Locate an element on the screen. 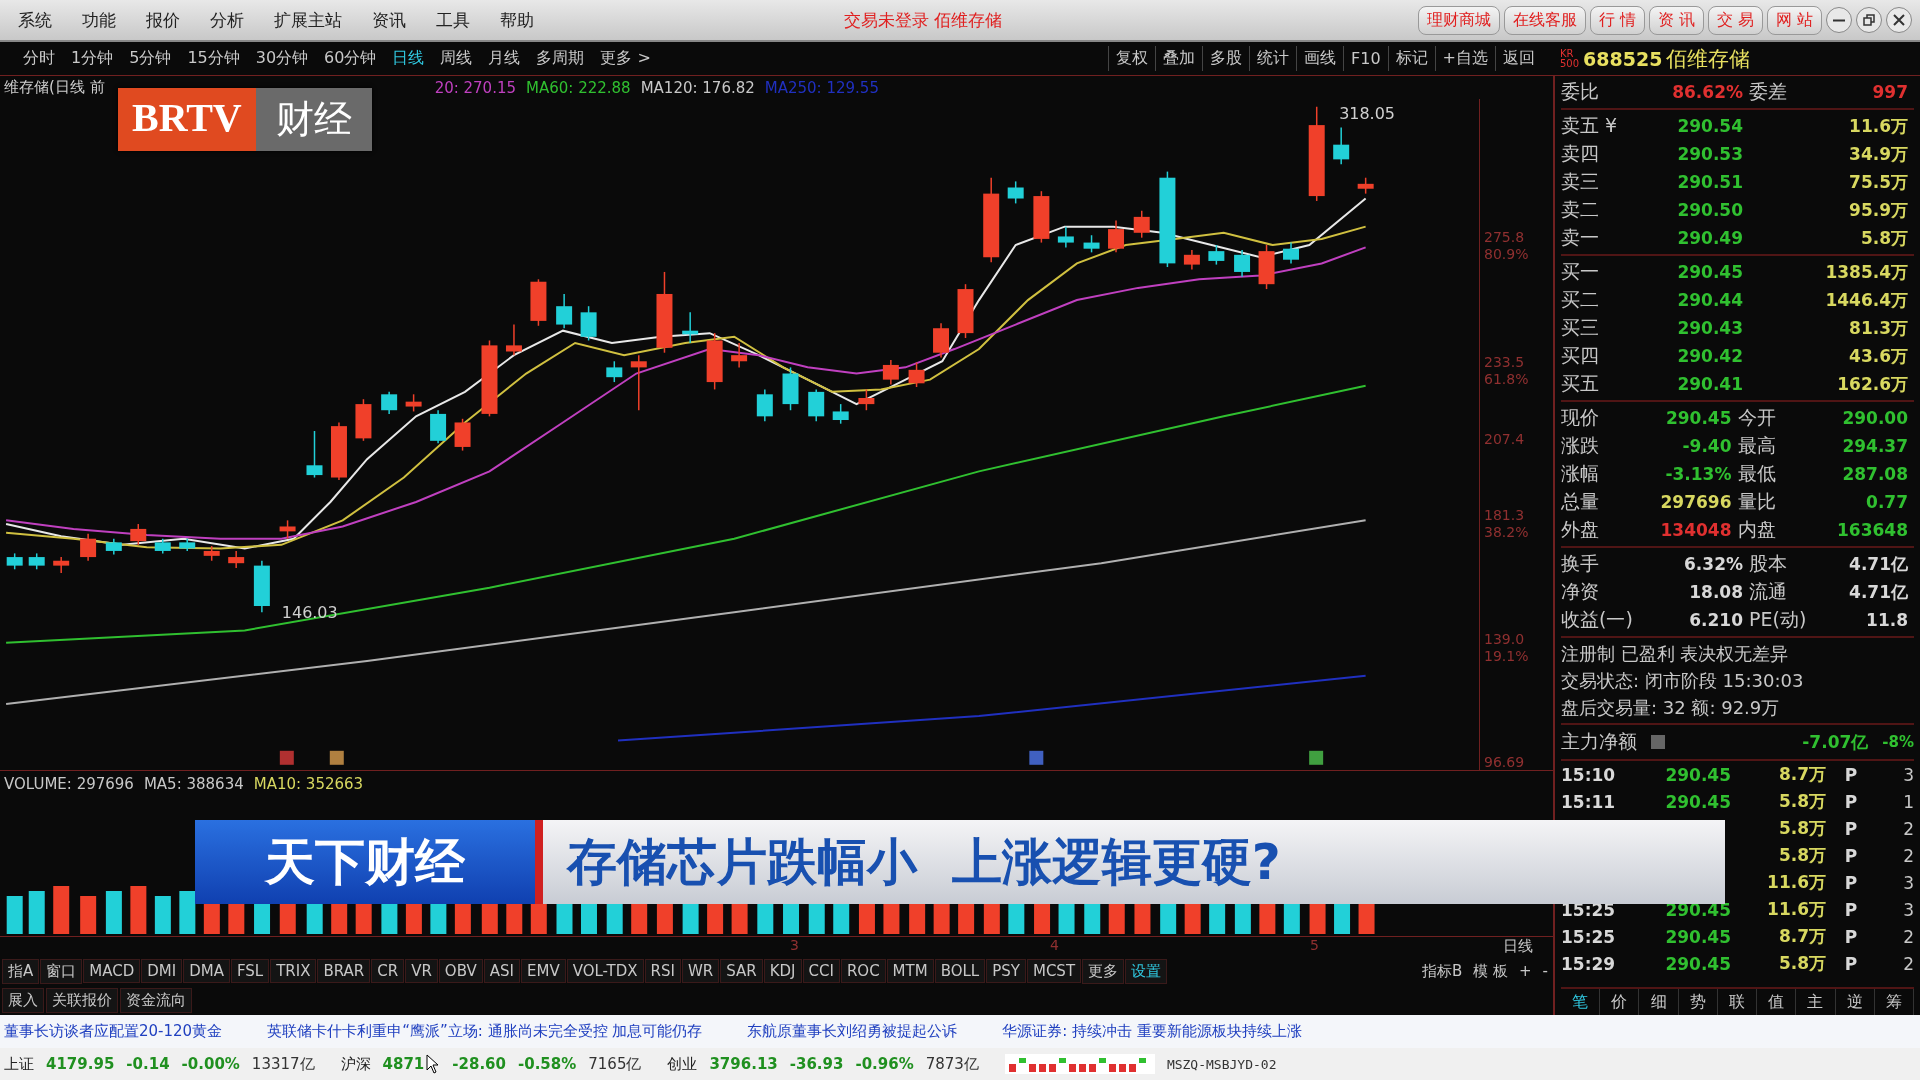 The image size is (1920, 1080). period-tab: 月线 is located at coordinates (504, 58).